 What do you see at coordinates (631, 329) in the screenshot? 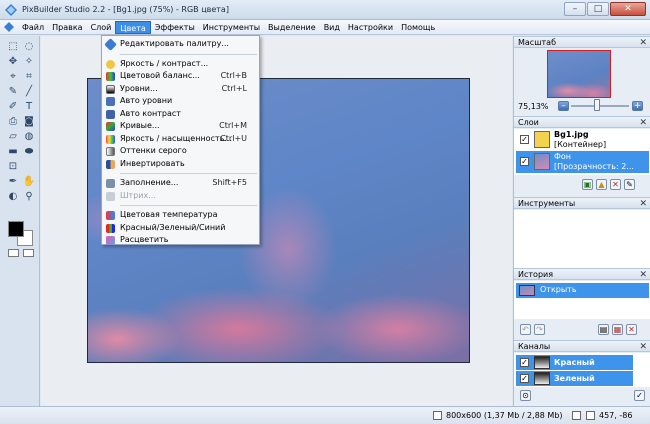
I see `delete-history-icon: ✕` at bounding box center [631, 329].